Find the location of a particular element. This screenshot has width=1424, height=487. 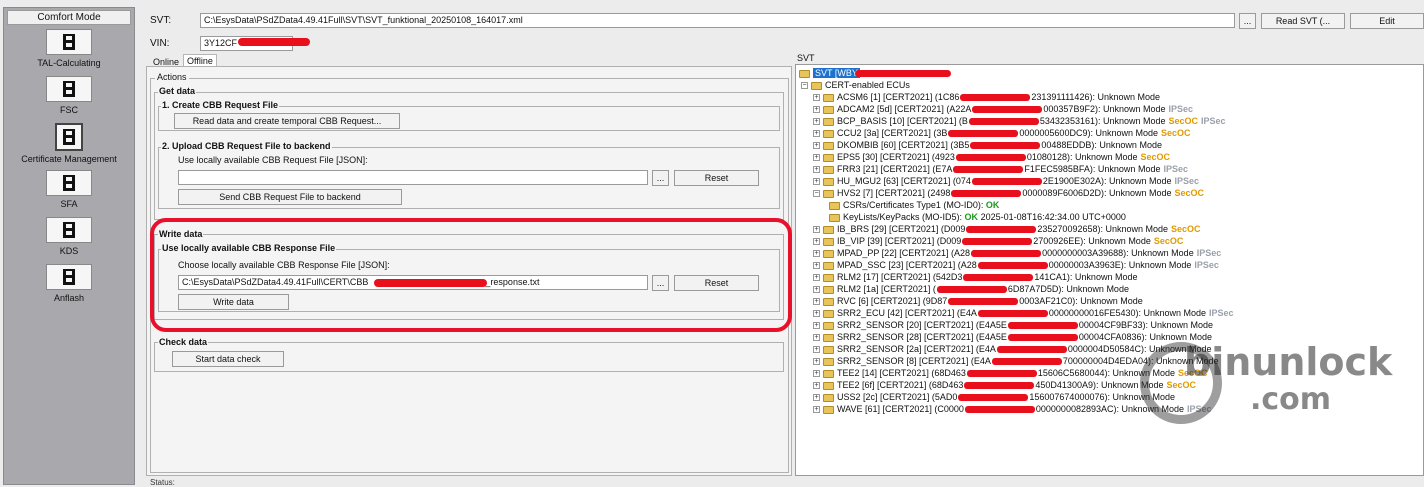

hvs-child-csrs: CSRs/Certificates Type1 (MO-ID0): OK is located at coordinates (914, 205).